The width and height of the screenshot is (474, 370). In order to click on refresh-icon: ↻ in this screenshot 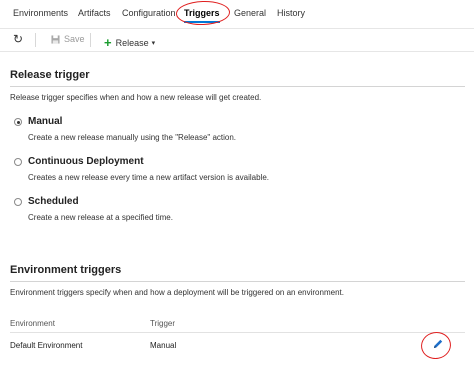, I will do `click(18, 39)`.